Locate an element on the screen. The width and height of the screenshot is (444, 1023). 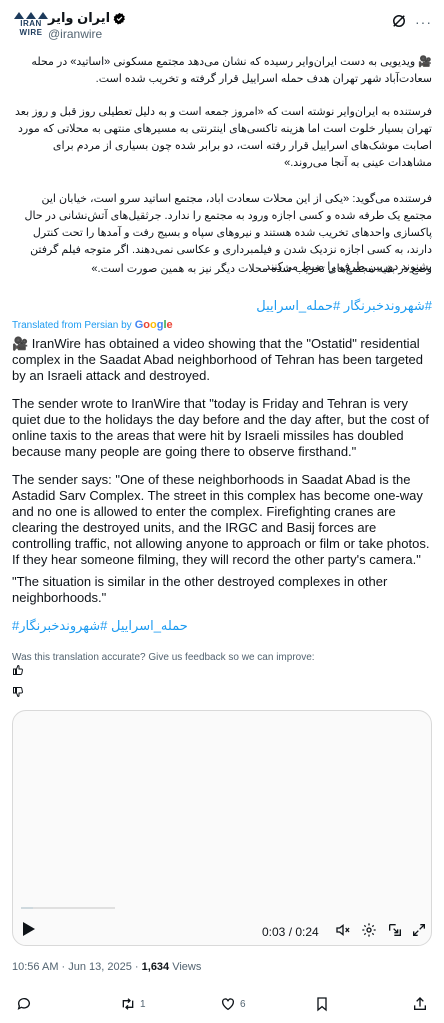
translated-from-text: Translated from Persian by is located at coordinates (72, 325).